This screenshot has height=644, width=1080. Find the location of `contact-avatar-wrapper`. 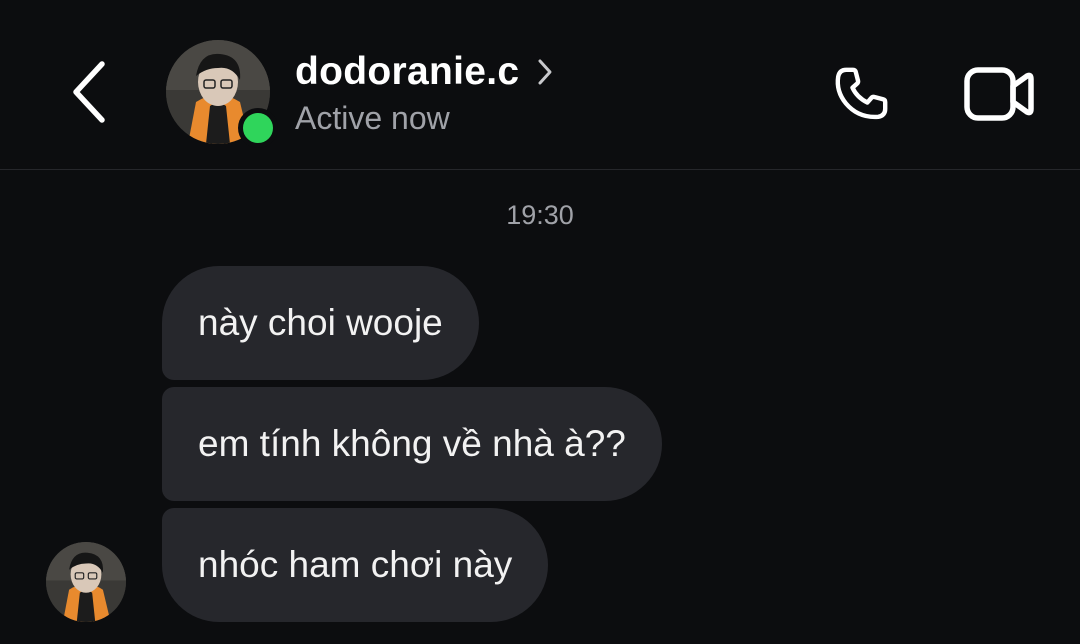

contact-avatar-wrapper is located at coordinates (222, 94).